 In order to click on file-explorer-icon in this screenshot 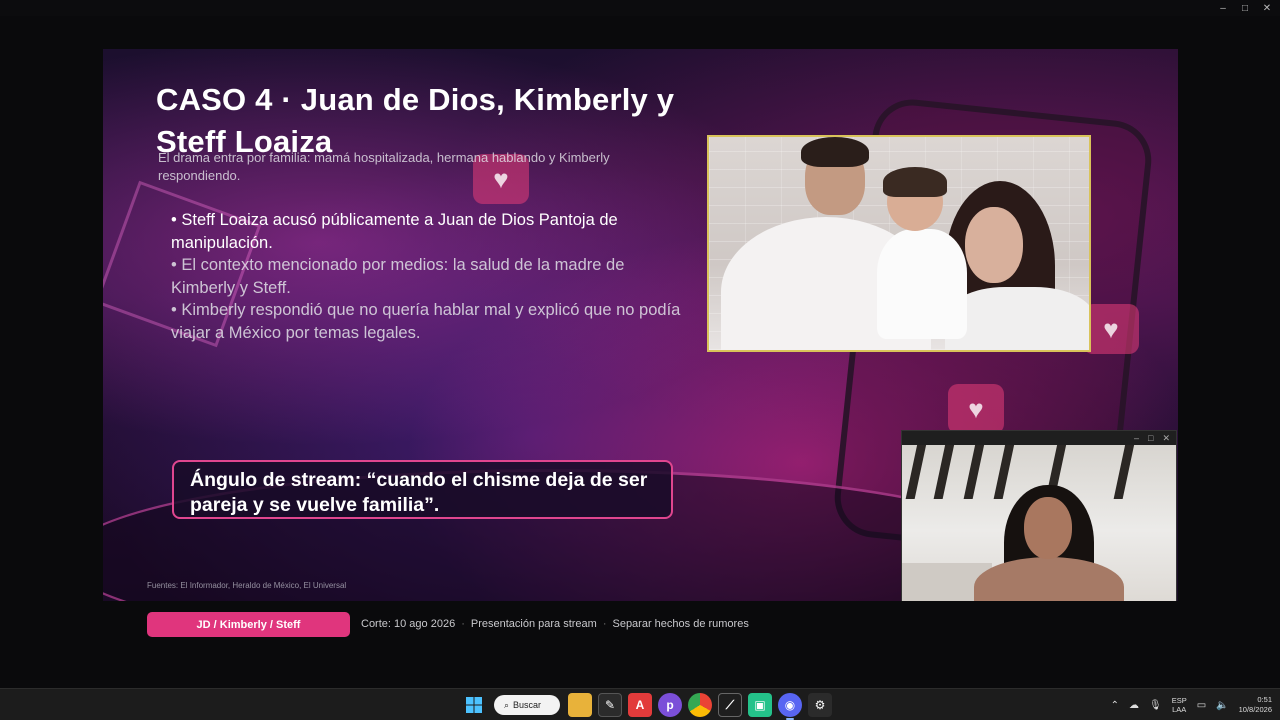, I will do `click(580, 705)`.